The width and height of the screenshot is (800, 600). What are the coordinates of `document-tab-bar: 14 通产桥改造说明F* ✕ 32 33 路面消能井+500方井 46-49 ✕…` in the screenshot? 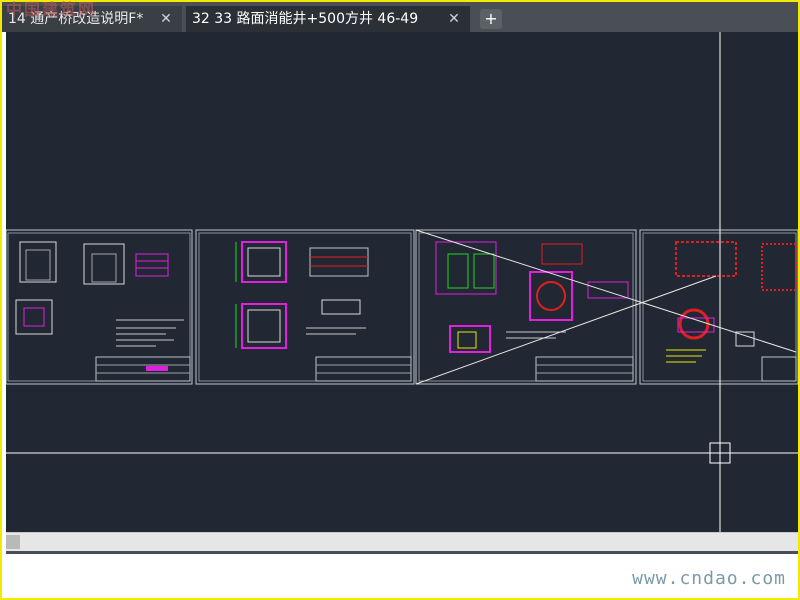 It's located at (400, 17).